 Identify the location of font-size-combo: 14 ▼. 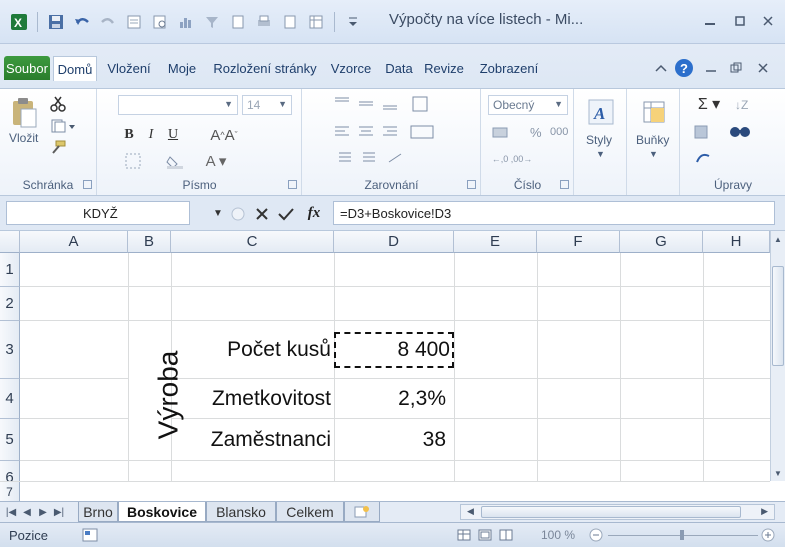
(267, 105).